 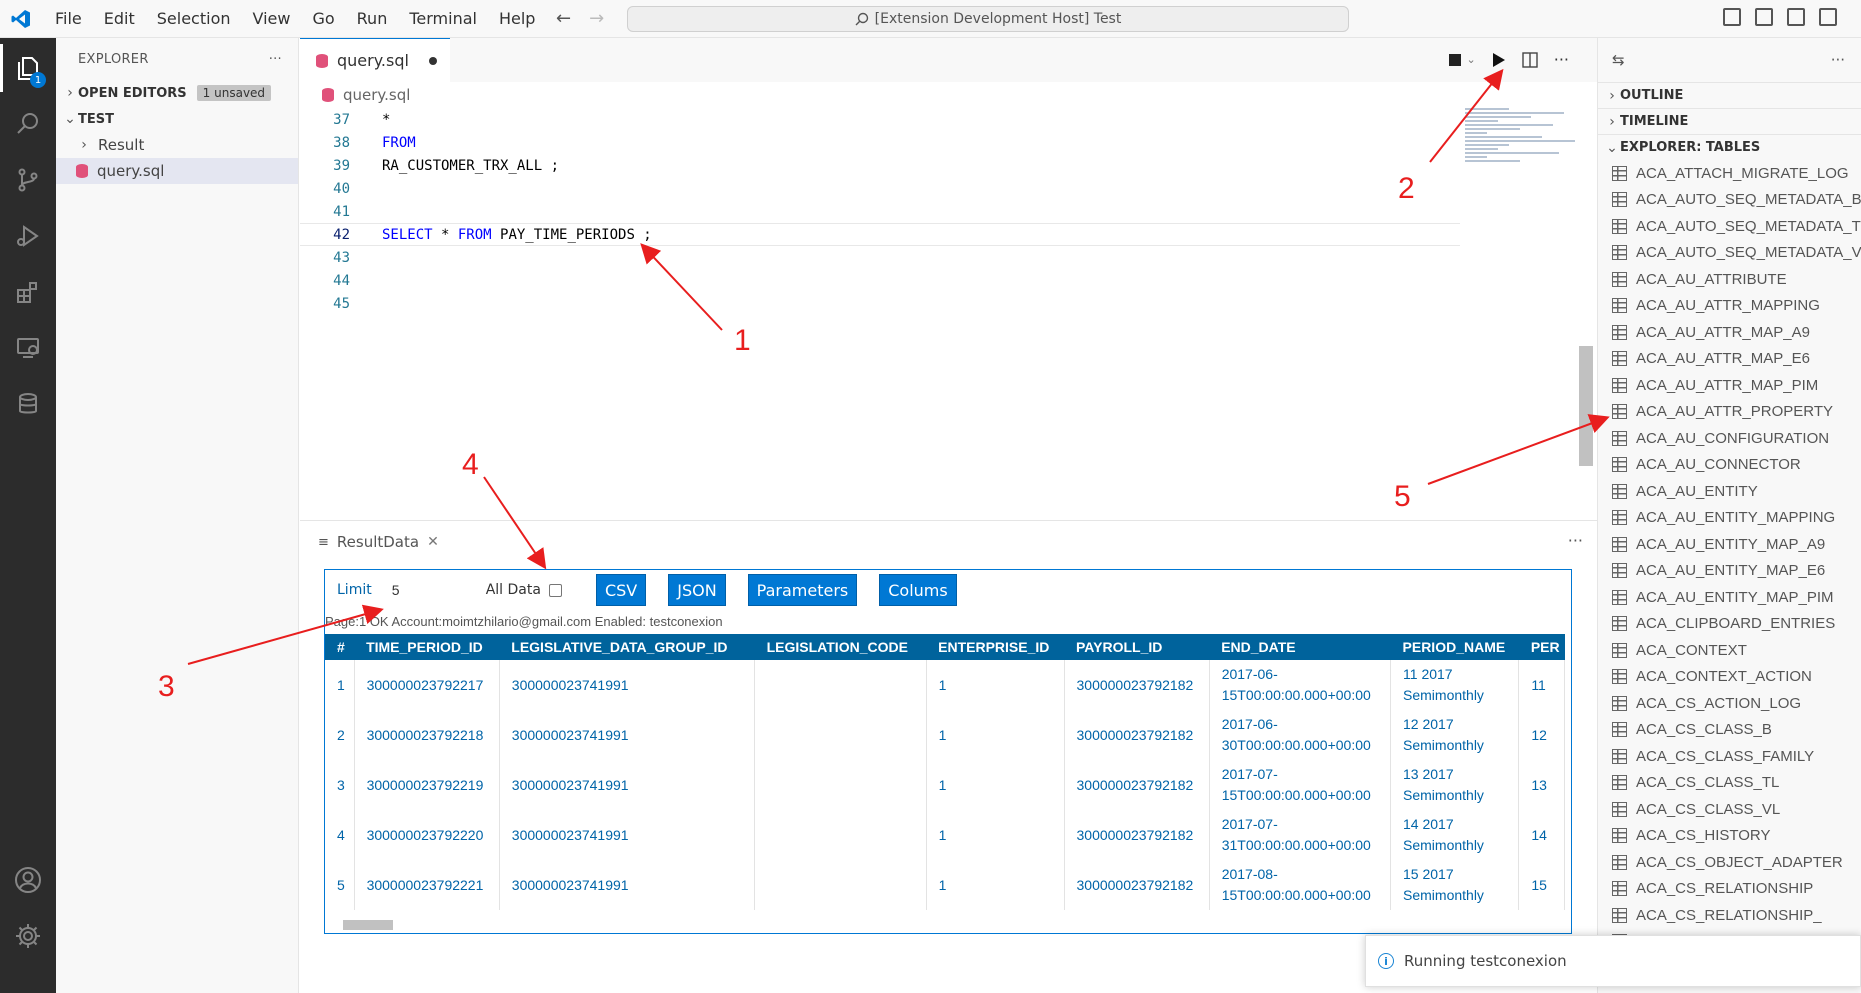 What do you see at coordinates (1729, 677) in the screenshot?
I see `table-list-item: ACA_CONTEXT_ACTION` at bounding box center [1729, 677].